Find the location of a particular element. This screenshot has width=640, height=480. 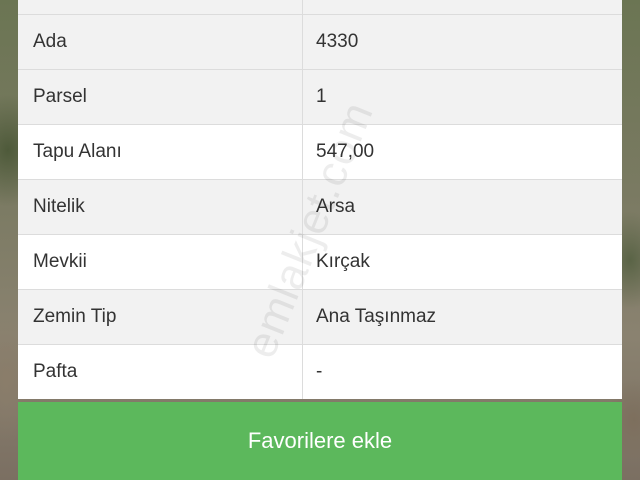

row-value: Kırçak is located at coordinates (343, 261).